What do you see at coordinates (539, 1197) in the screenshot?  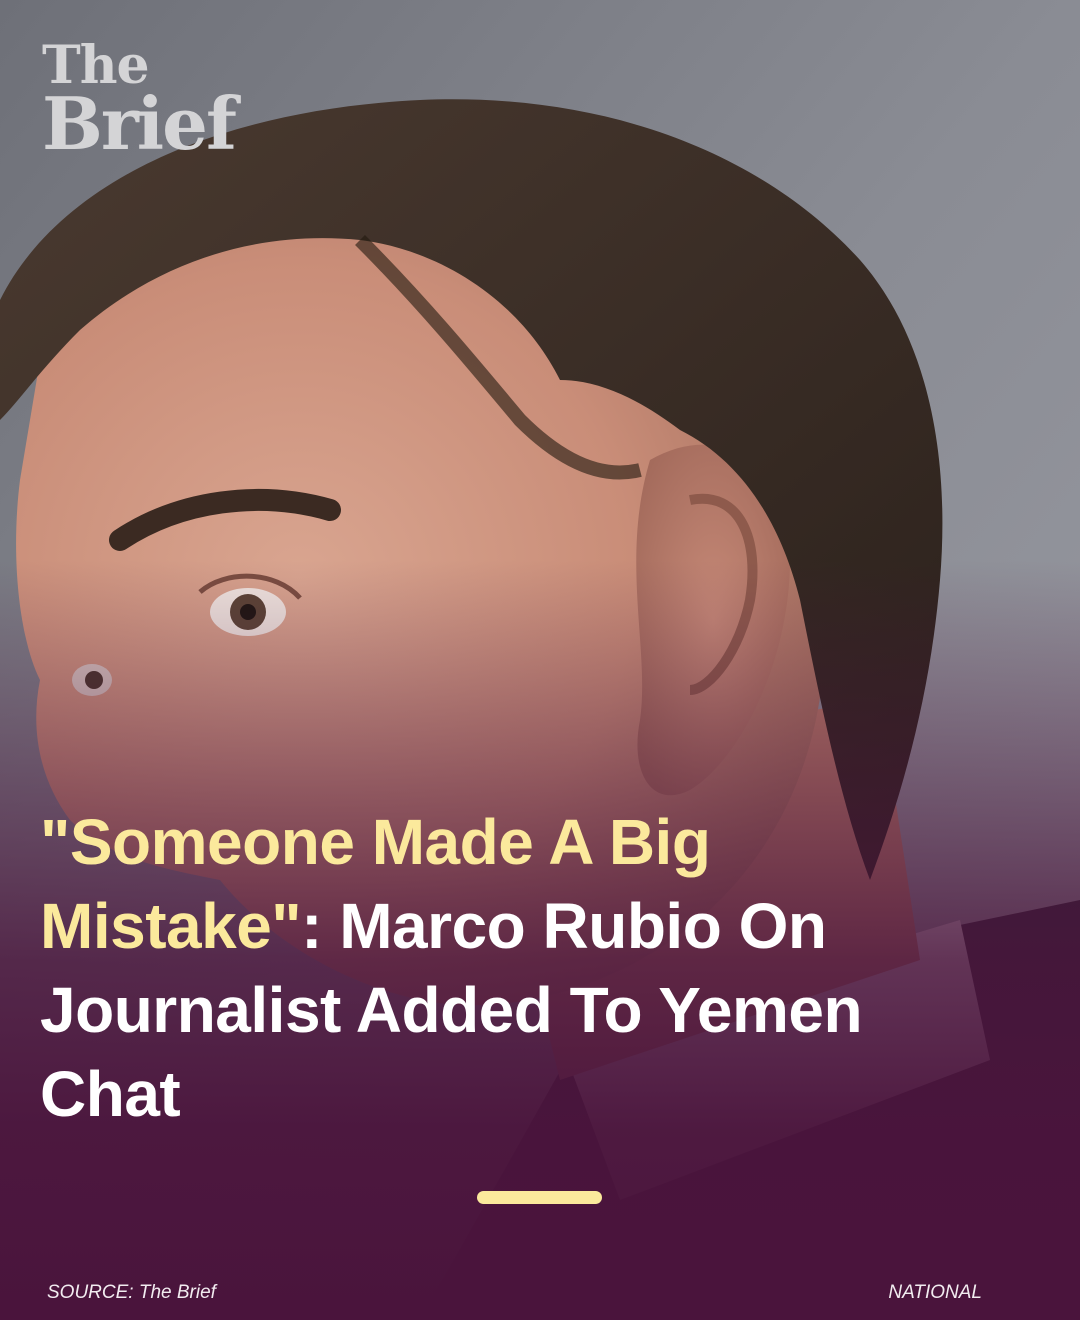 I see `accent-divider` at bounding box center [539, 1197].